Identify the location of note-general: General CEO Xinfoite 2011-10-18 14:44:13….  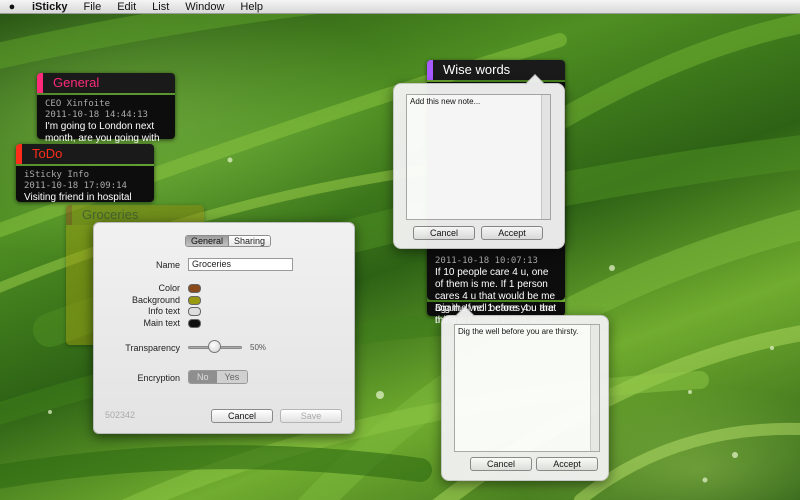
(106, 114).